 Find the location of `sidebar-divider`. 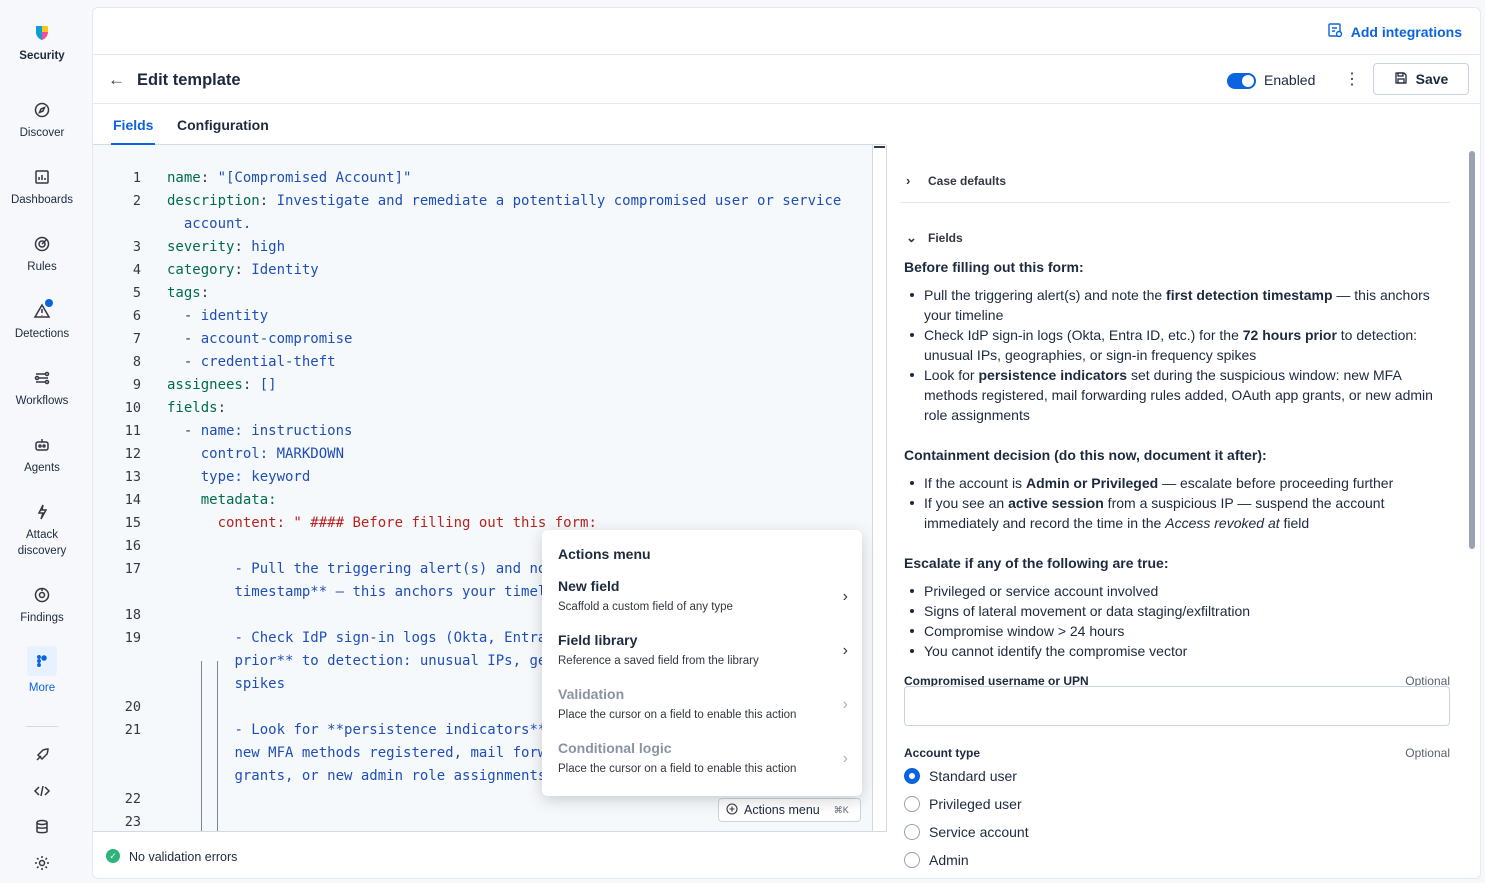

sidebar-divider is located at coordinates (42, 726).